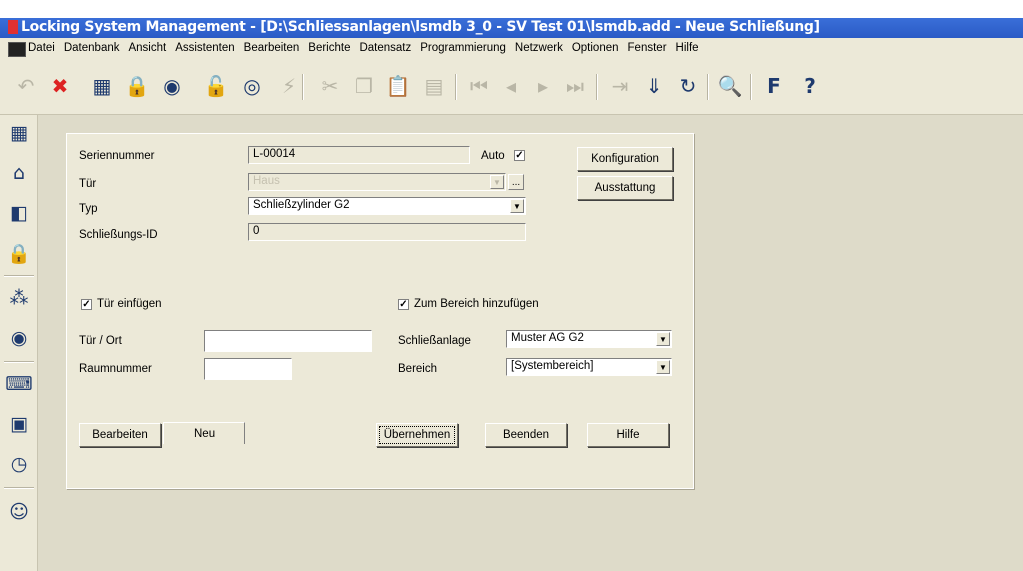 The height and width of the screenshot is (571, 1023). What do you see at coordinates (589, 339) in the screenshot?
I see `schliessanlage-combobox: Muster AG G2 ▼` at bounding box center [589, 339].